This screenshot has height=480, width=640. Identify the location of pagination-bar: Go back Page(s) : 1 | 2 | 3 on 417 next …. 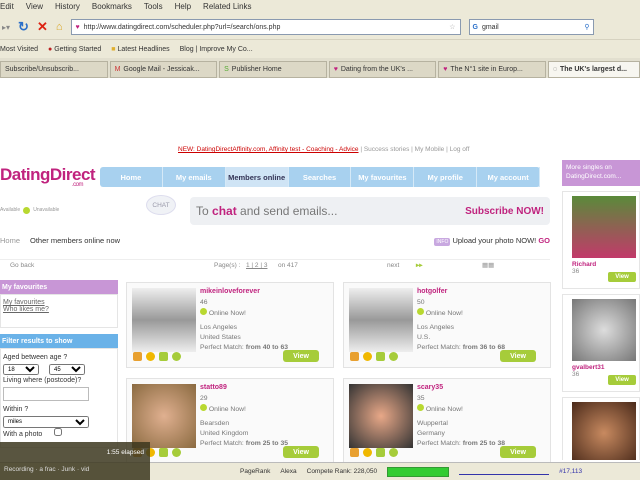
(275, 265).